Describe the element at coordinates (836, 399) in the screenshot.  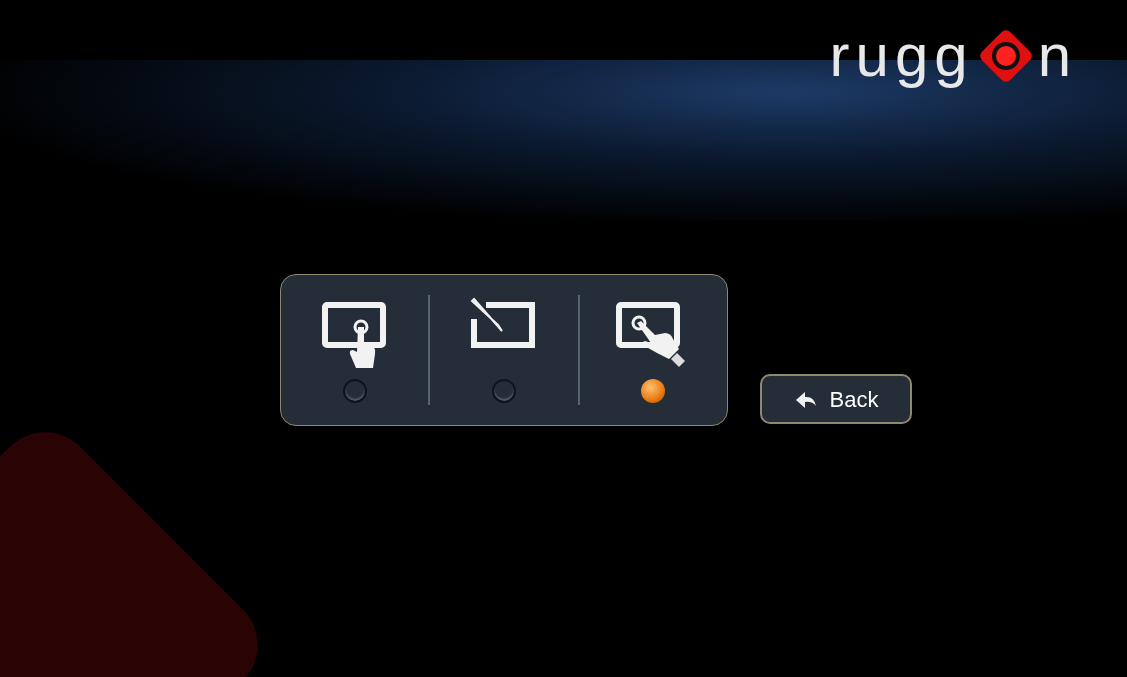
I see `back-button: Back` at that location.